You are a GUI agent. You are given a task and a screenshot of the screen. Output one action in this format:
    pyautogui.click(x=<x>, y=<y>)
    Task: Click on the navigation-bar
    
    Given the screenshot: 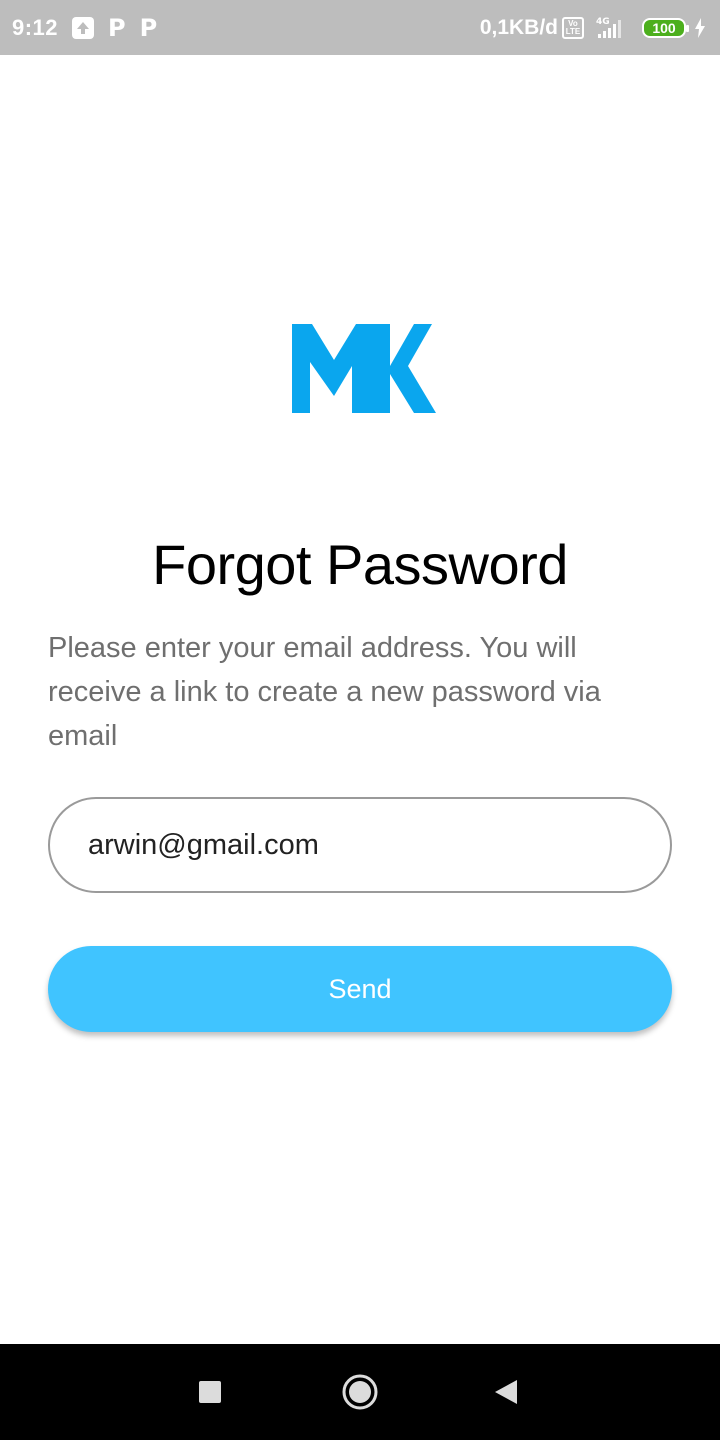 What is the action you would take?
    pyautogui.click(x=360, y=1392)
    